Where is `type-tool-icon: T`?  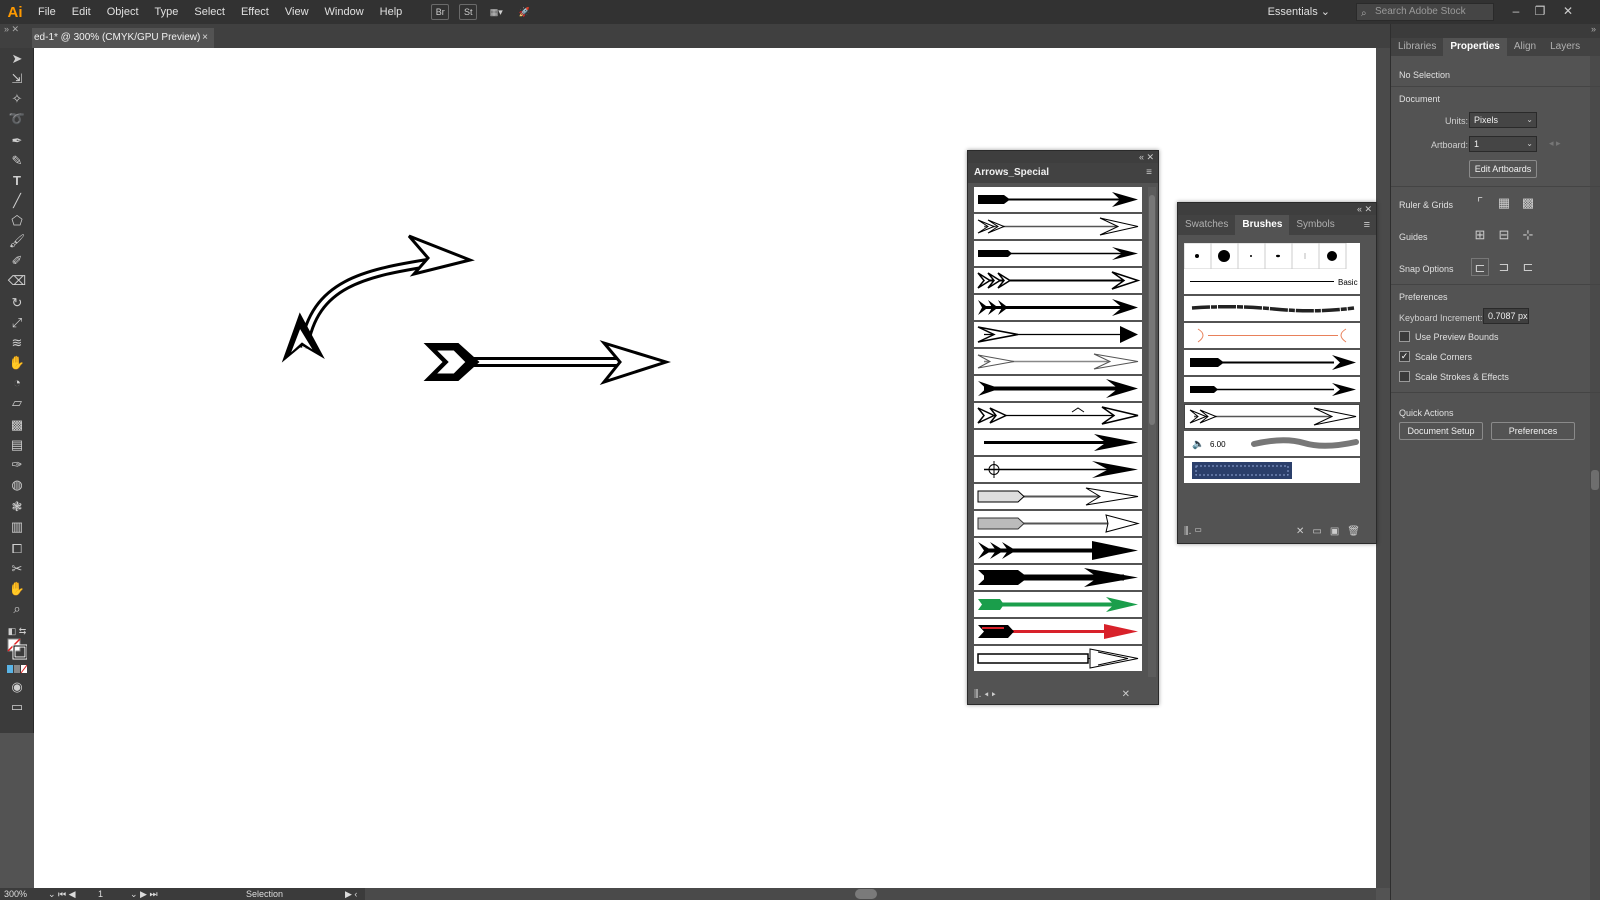 type-tool-icon: T is located at coordinates (17, 181).